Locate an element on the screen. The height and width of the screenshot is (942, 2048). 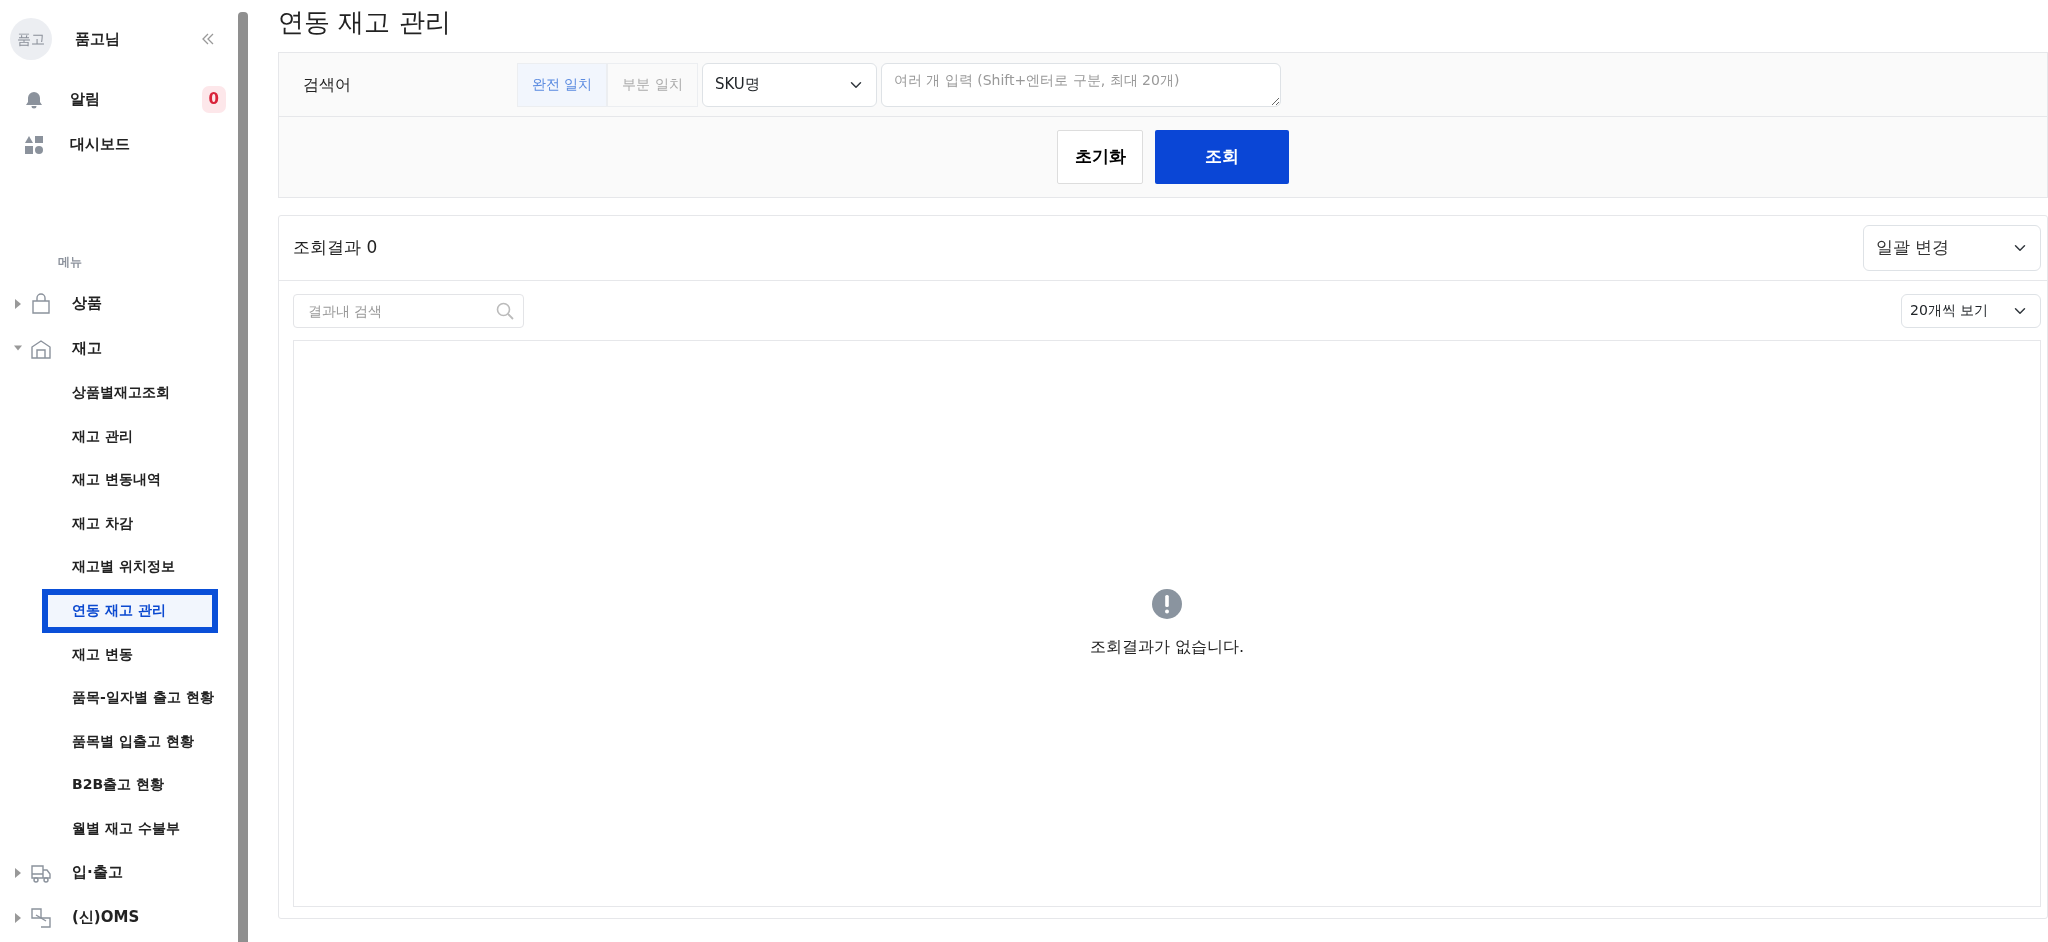
page-title: 연동 재고 관리 is located at coordinates (365, 22).